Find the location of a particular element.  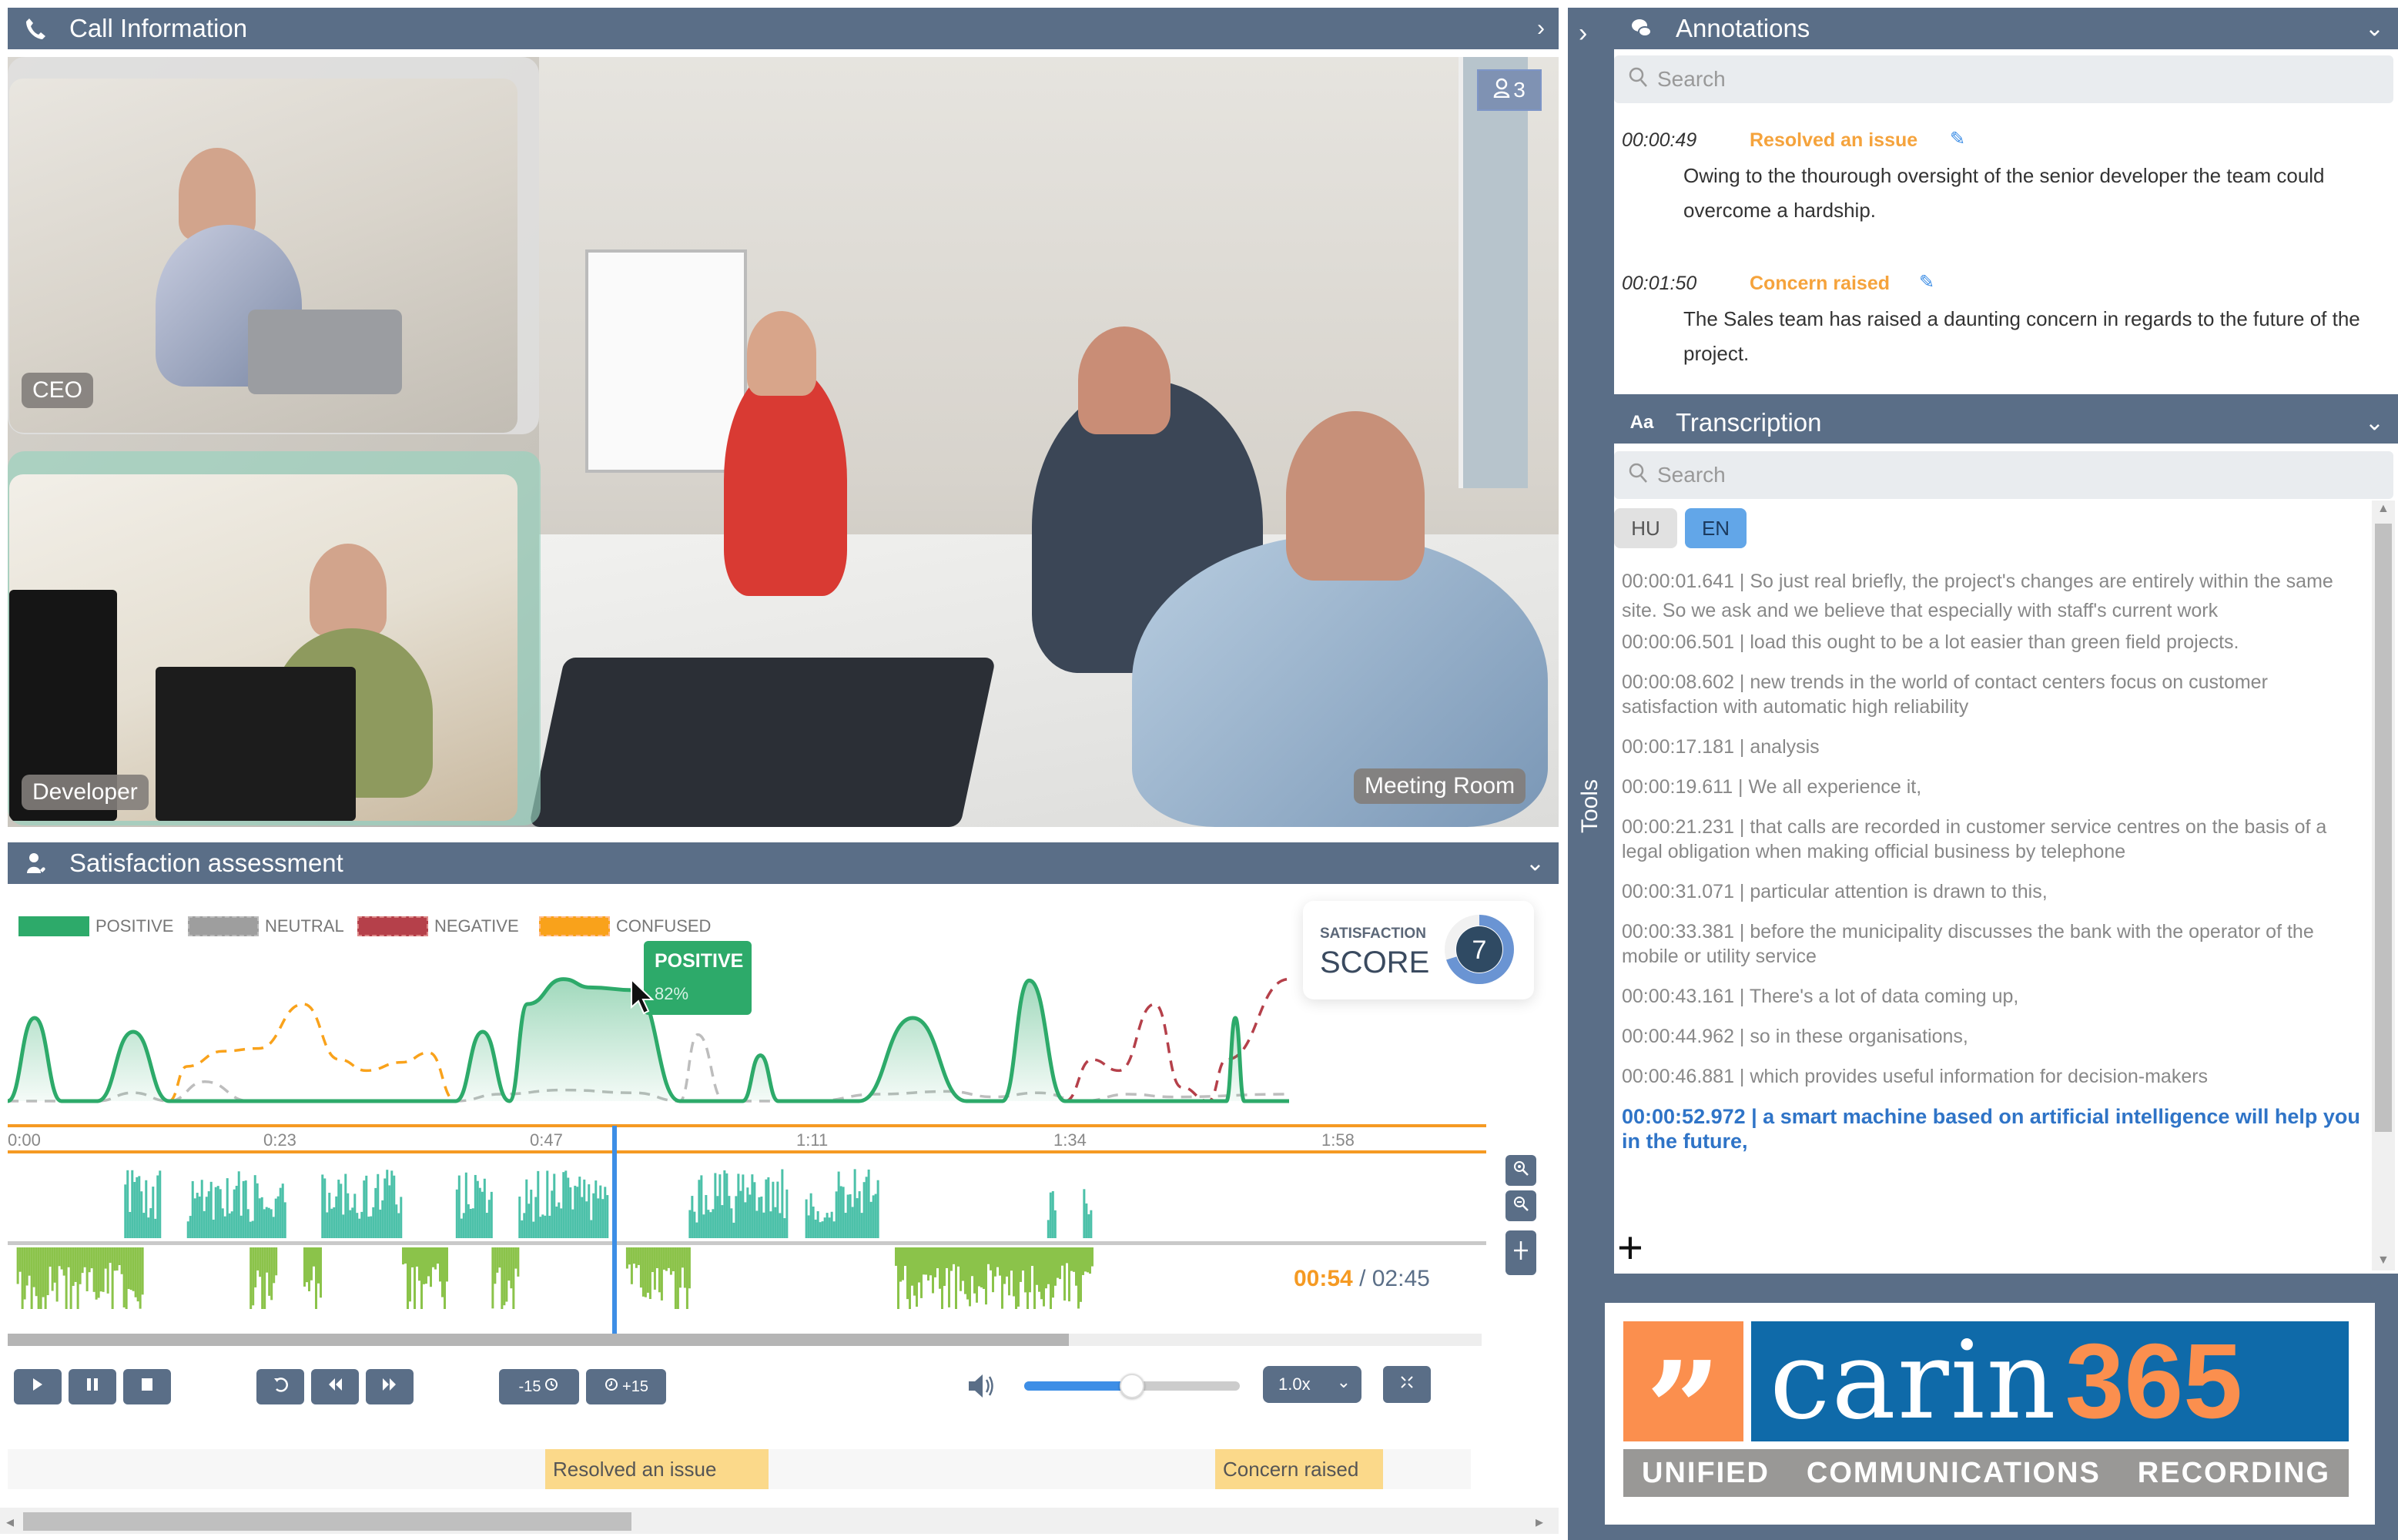

stop-button is located at coordinates (147, 1386).